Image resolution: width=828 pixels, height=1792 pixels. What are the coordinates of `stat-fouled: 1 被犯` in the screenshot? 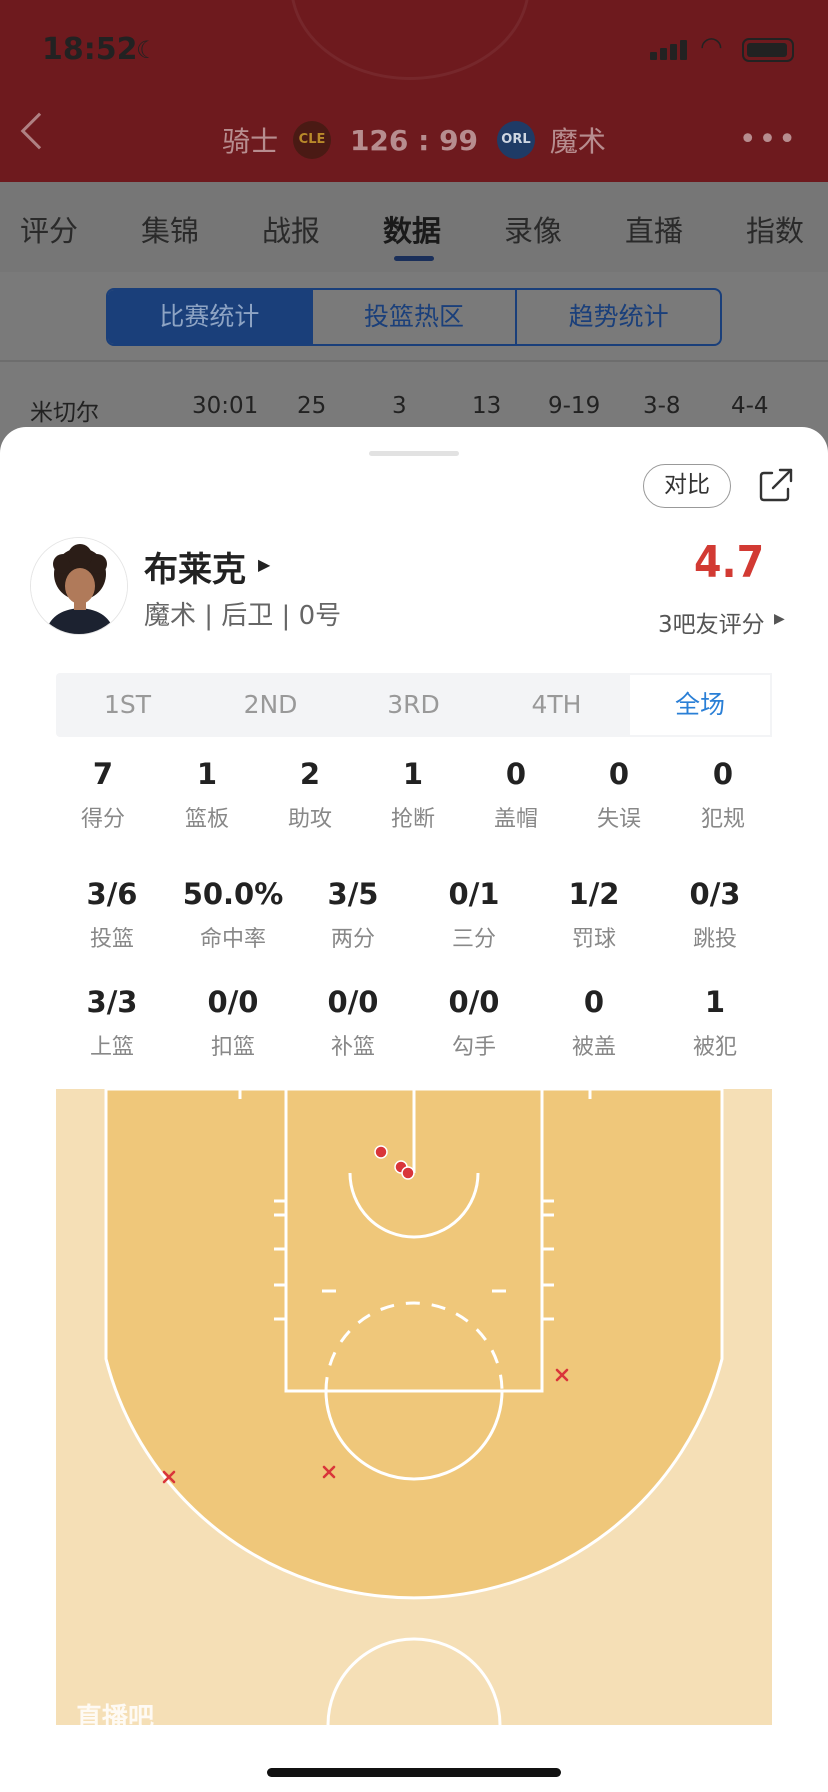 It's located at (714, 1022).